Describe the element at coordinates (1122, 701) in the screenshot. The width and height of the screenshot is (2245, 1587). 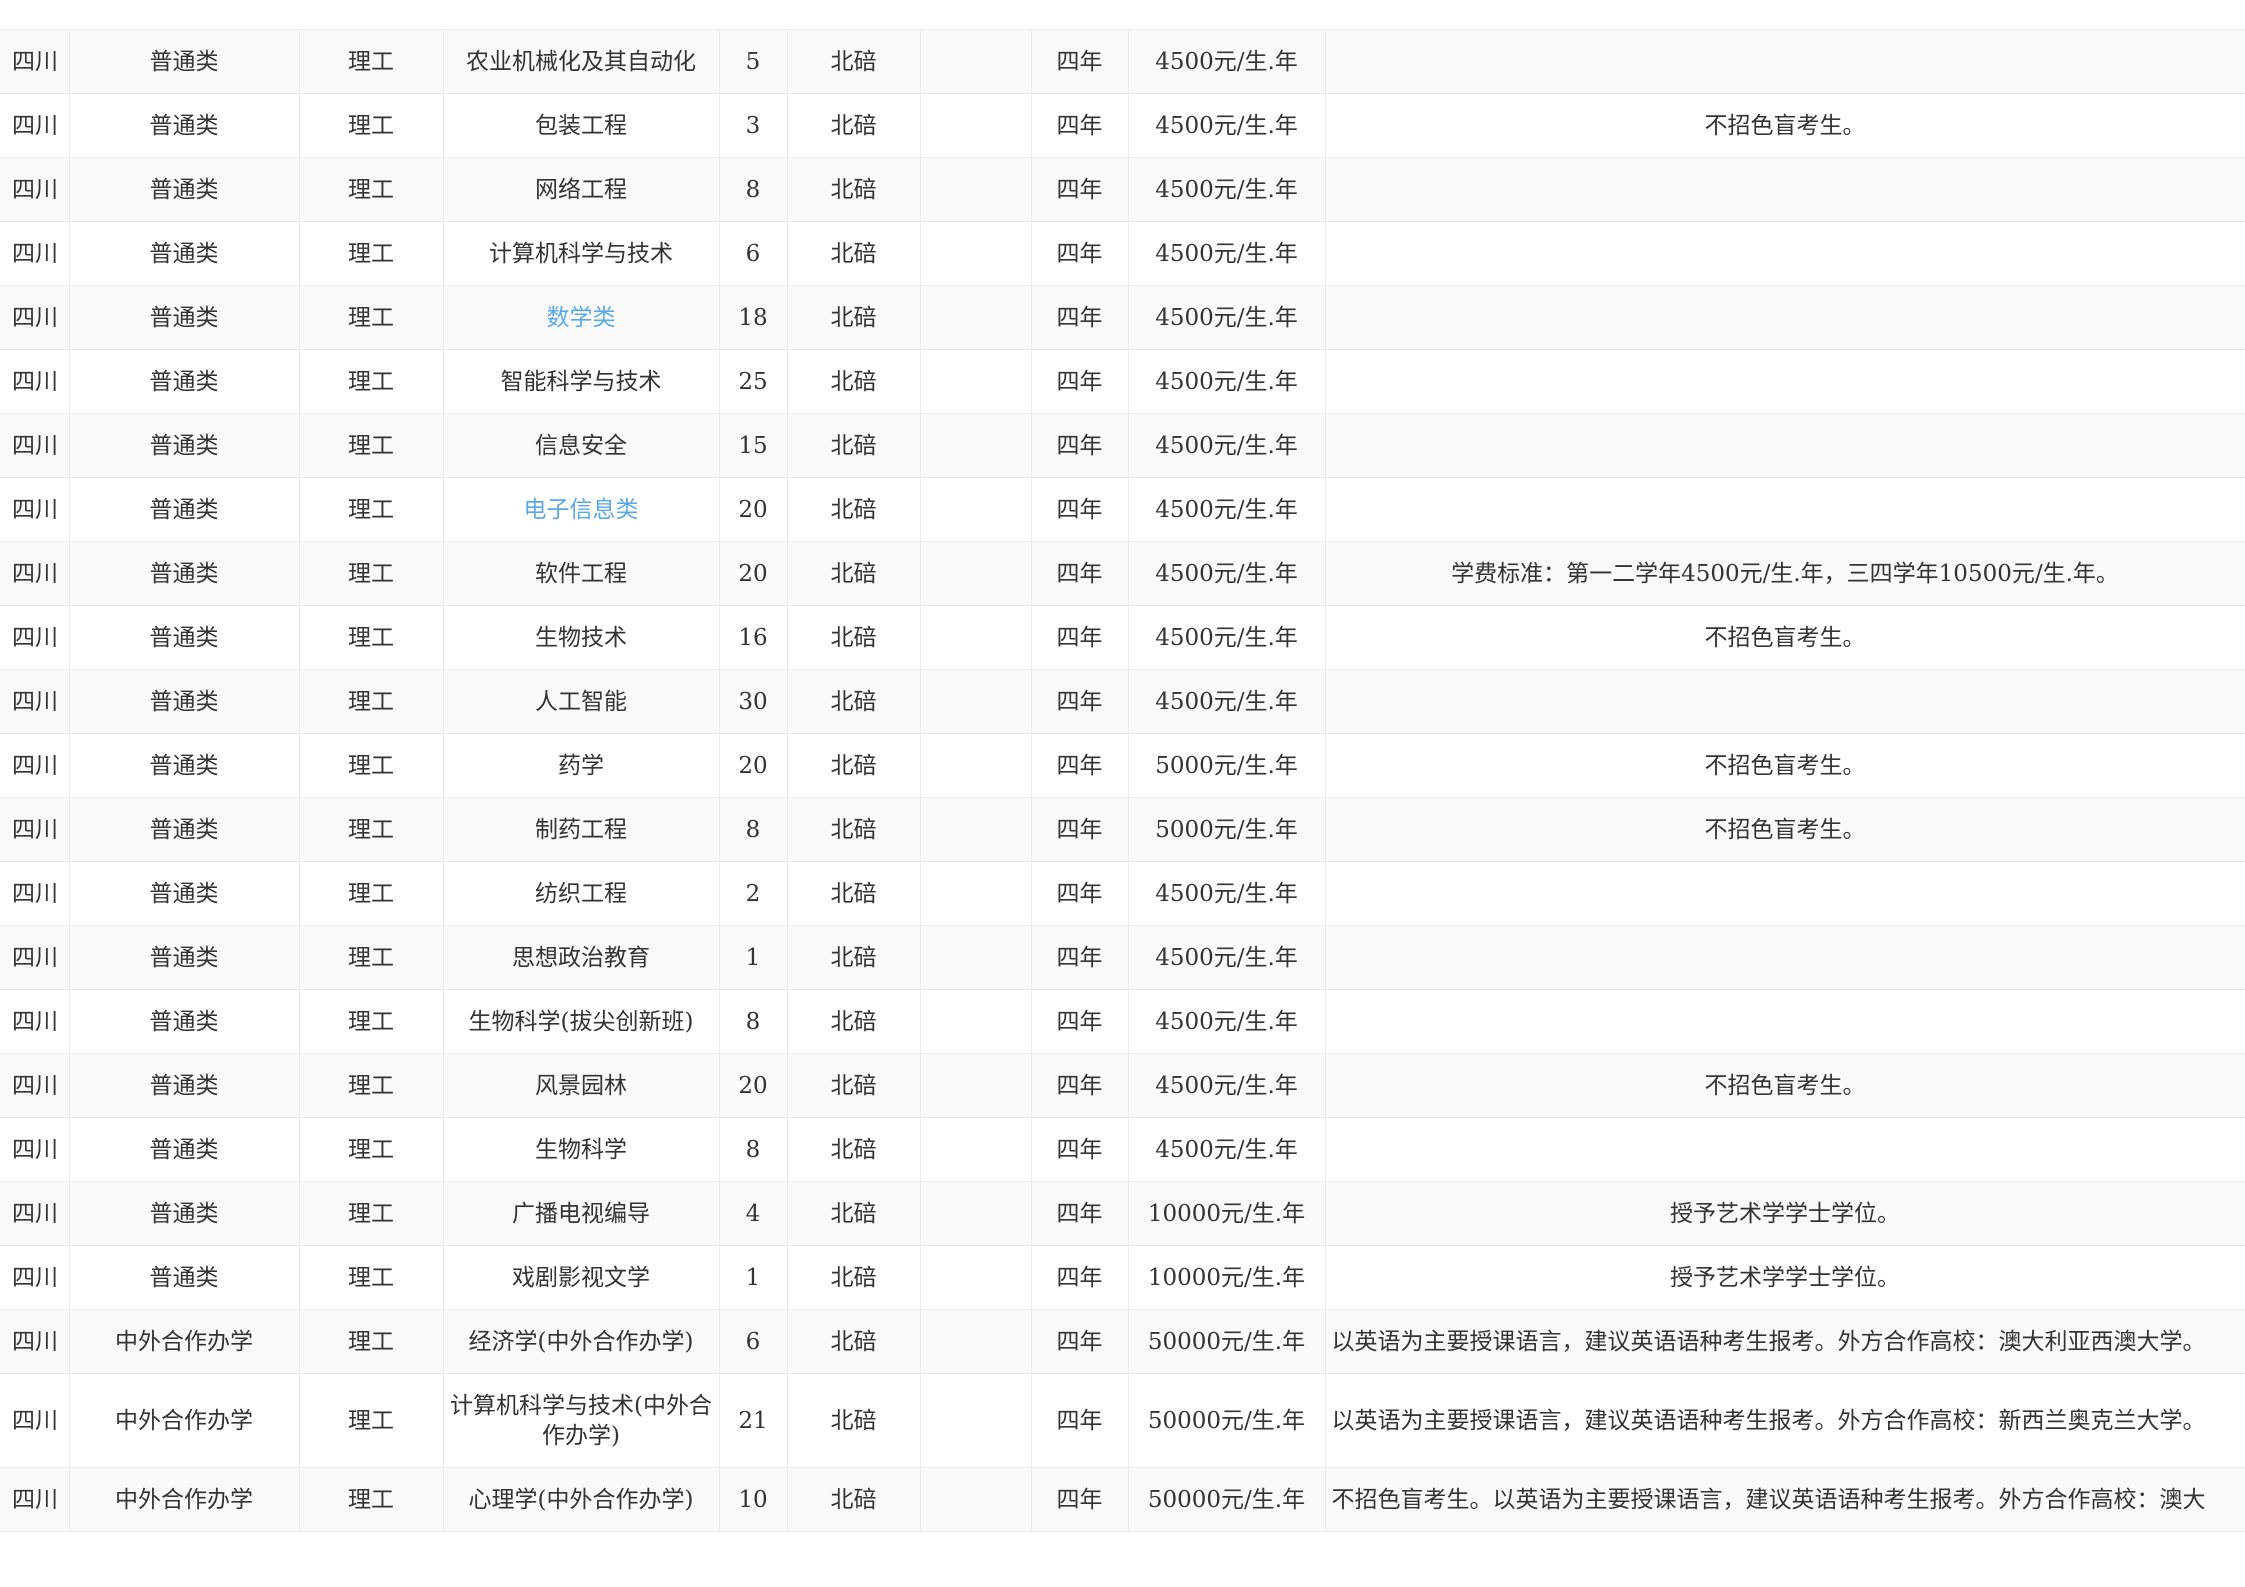
I see `table-row: 四川 普通类 理工 人工智能 30 北碚 四年 4500元/生.年` at that location.